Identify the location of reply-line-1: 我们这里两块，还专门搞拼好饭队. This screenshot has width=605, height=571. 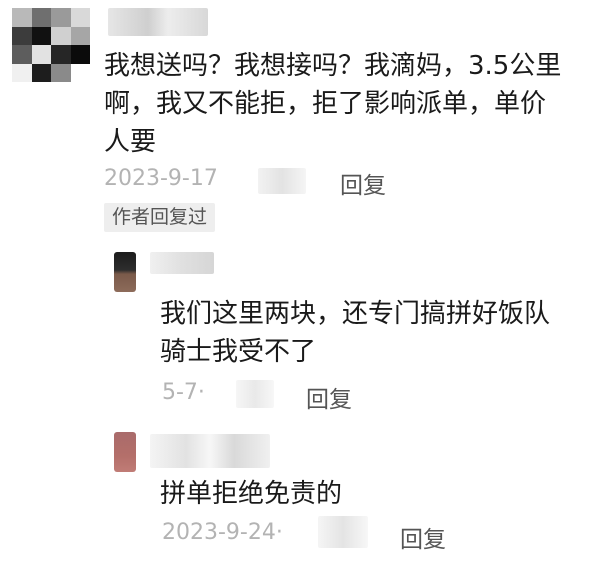
(355, 314).